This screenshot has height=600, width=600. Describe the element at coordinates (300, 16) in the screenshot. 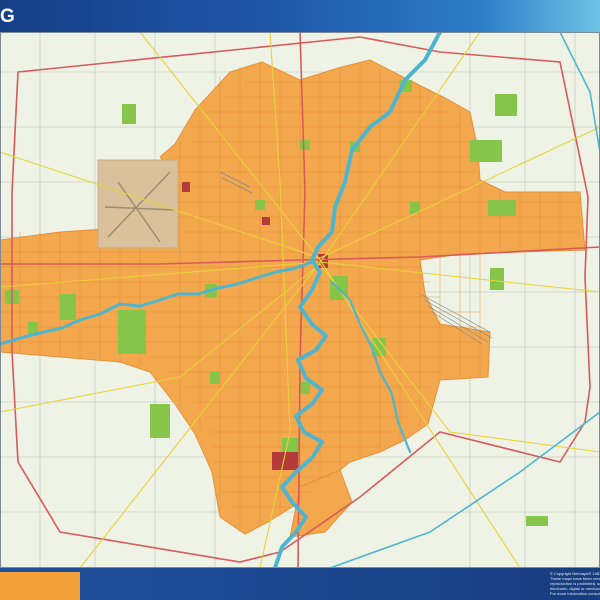

I see `title-bar: G` at that location.